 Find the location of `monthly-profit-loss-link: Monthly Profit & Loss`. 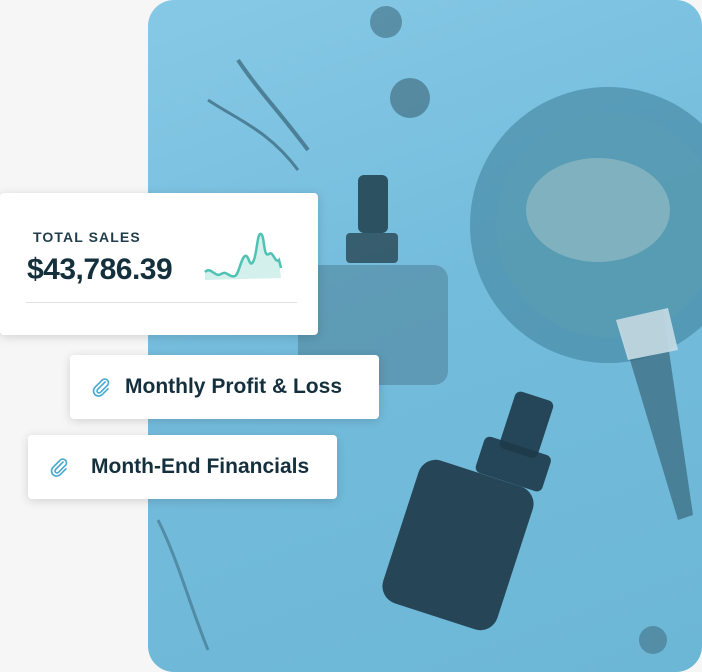

monthly-profit-loss-link: Monthly Profit & Loss is located at coordinates (224, 387).